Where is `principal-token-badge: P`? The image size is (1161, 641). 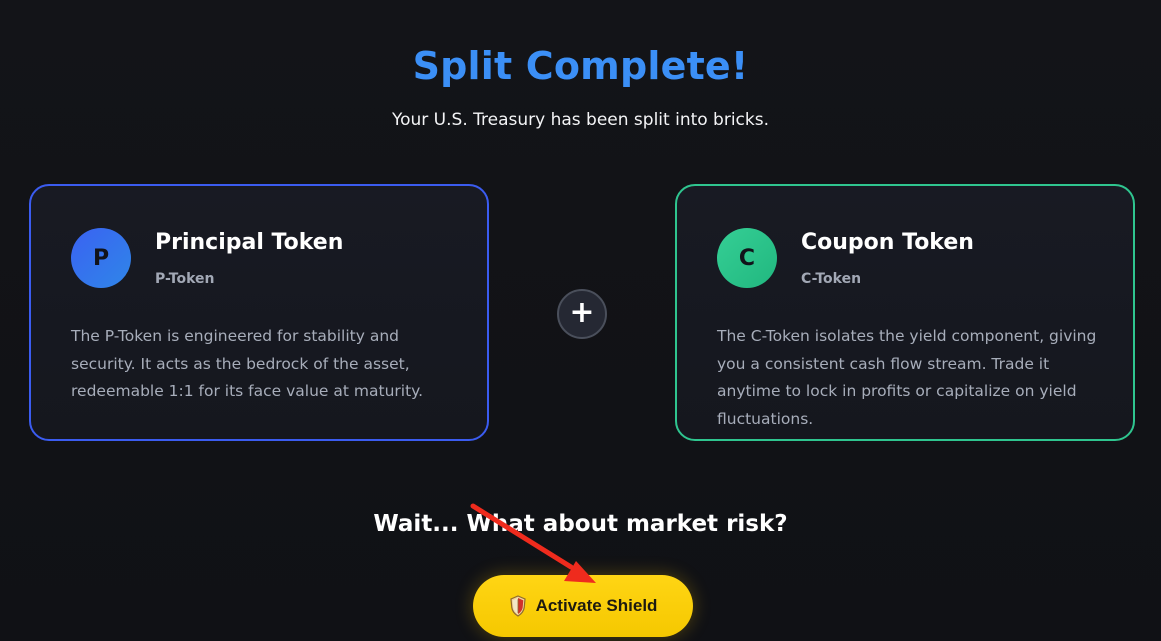
principal-token-badge: P is located at coordinates (101, 258).